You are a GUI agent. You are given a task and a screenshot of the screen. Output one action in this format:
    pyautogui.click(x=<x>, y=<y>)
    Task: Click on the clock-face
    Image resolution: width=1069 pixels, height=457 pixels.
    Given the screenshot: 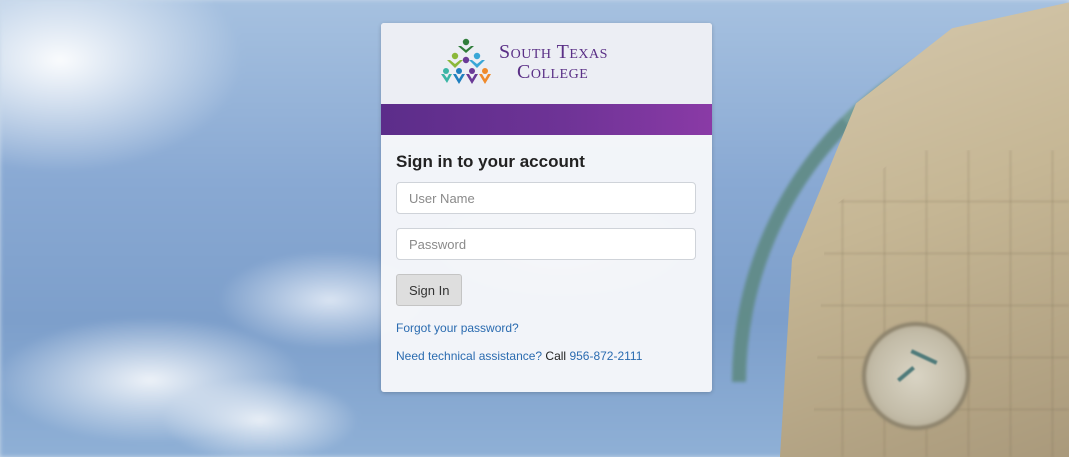 What is the action you would take?
    pyautogui.click(x=916, y=376)
    